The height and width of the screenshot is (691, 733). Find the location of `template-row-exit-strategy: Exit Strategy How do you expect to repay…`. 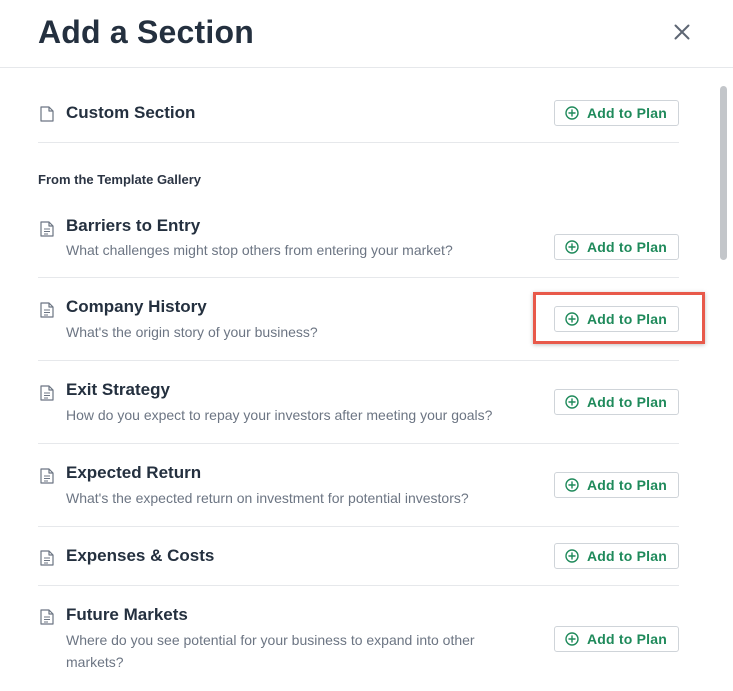

template-row-exit-strategy: Exit Strategy How do you expect to repay… is located at coordinates (358, 402).